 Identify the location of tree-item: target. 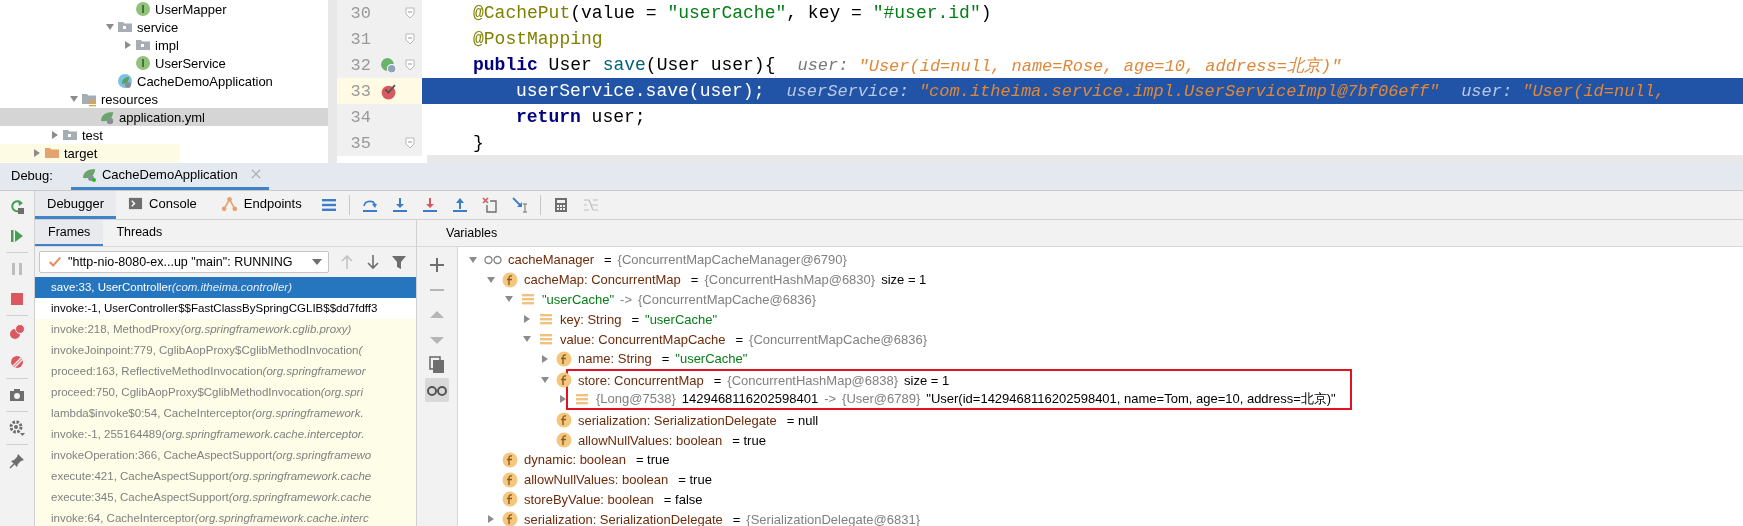
(90, 153).